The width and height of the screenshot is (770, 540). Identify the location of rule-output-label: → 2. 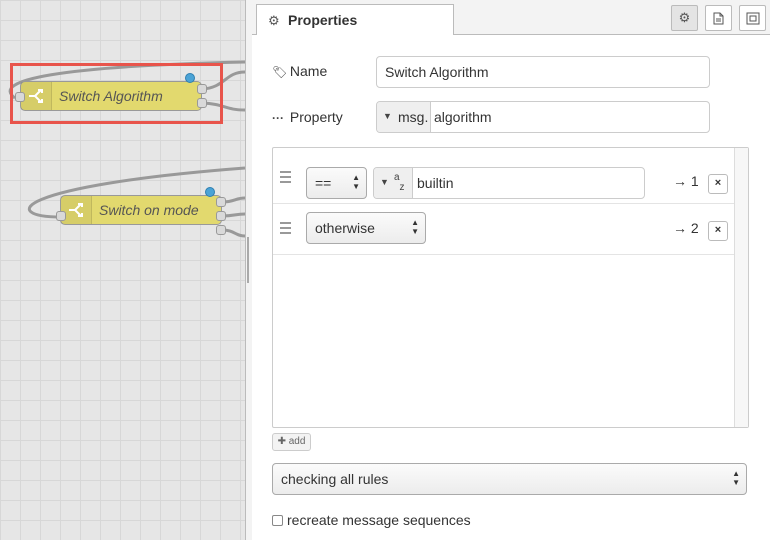
(686, 228).